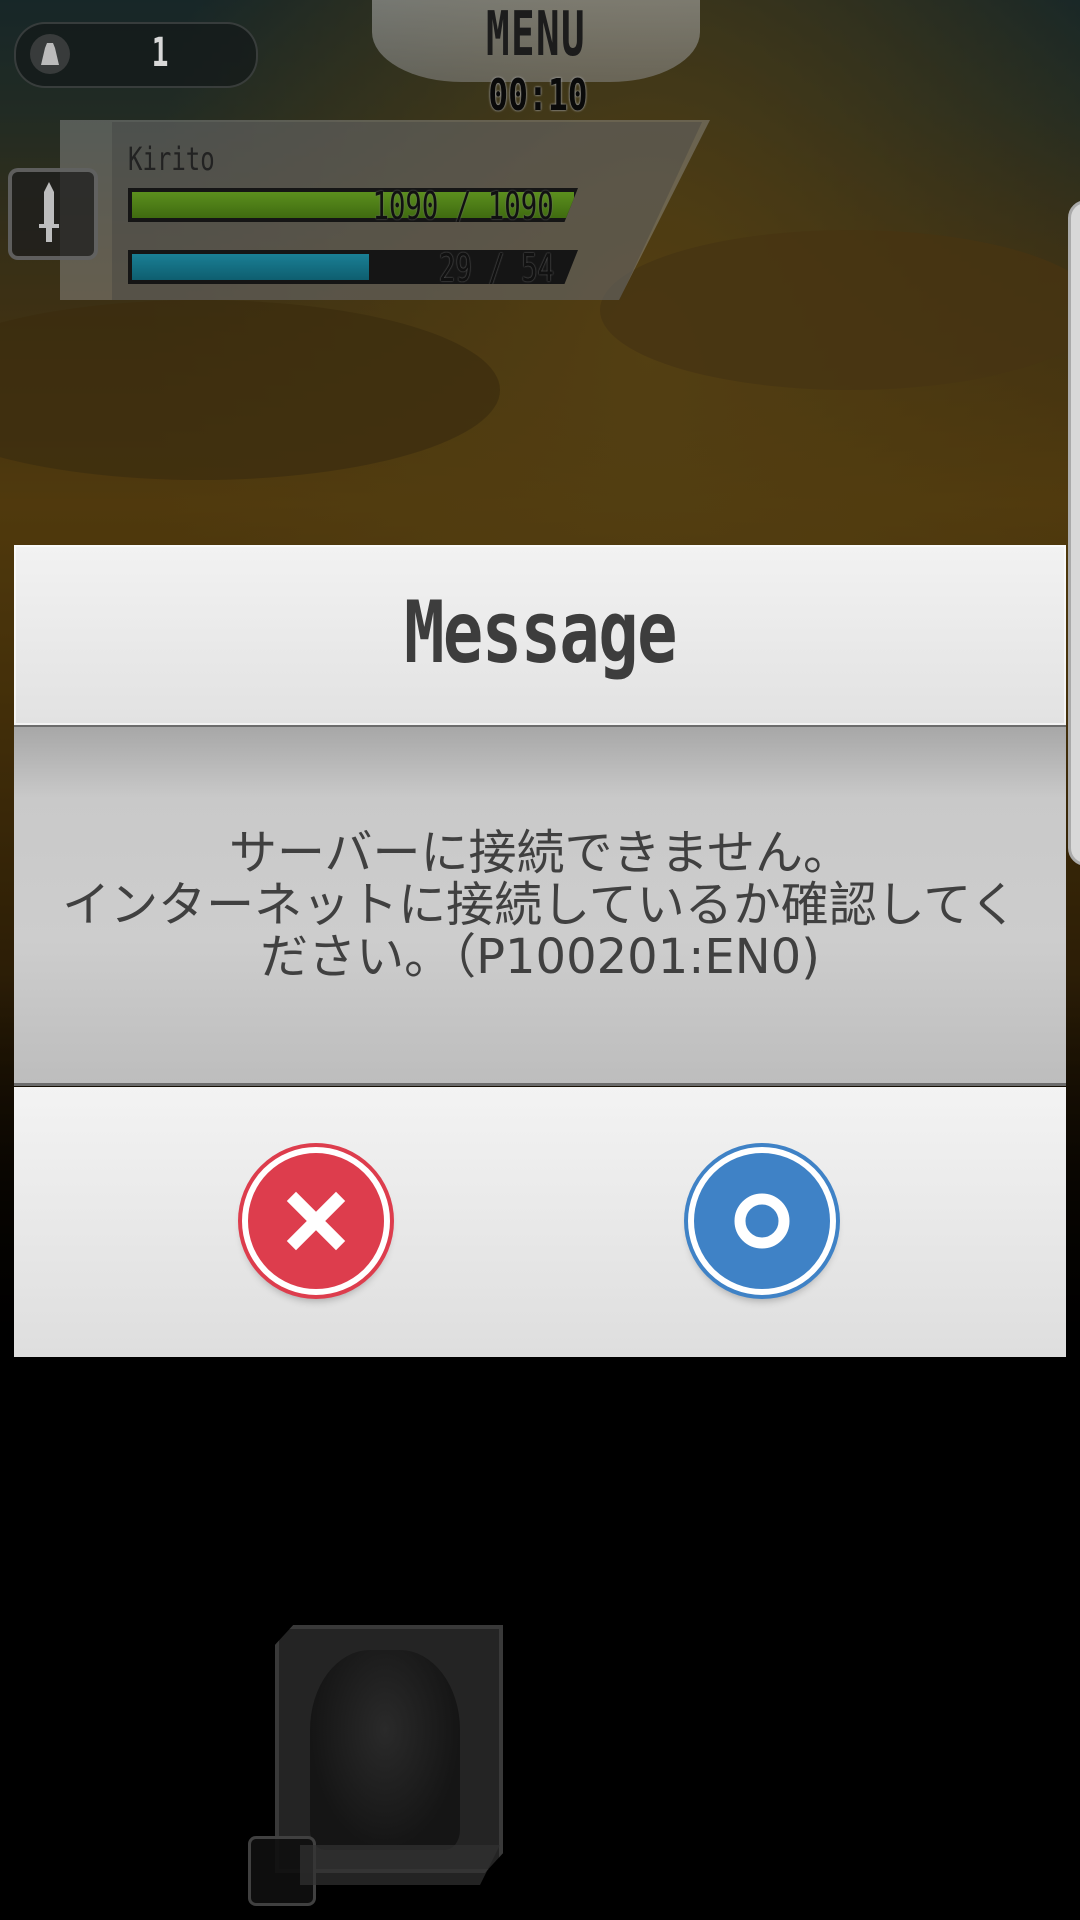 The width and height of the screenshot is (1080, 1920). I want to click on confirm-button, so click(762, 1221).